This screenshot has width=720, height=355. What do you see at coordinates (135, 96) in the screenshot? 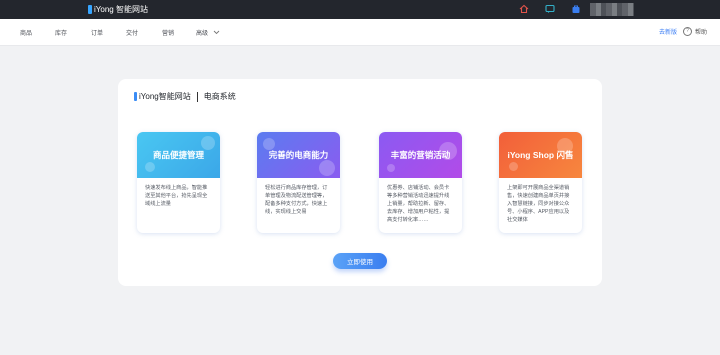
I see `panel-logo-icon` at bounding box center [135, 96].